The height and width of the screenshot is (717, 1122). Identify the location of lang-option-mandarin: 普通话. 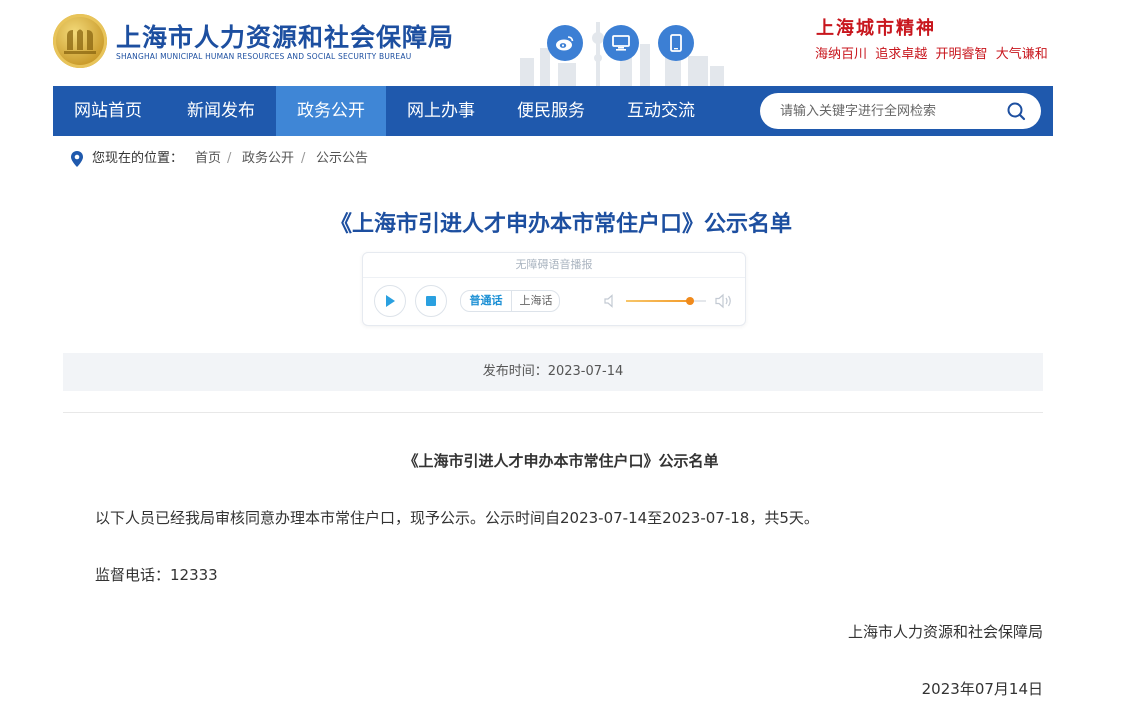
(486, 301).